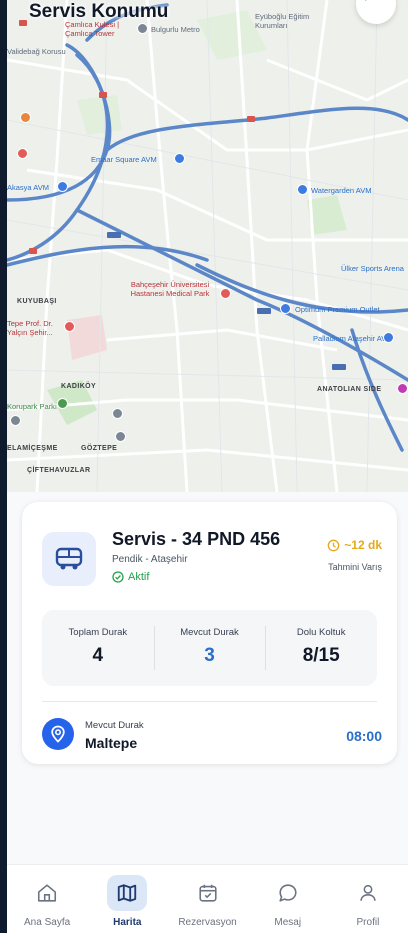 The image size is (408, 933). I want to click on map-label-goztepe: GÖZTEPE, so click(99, 448).